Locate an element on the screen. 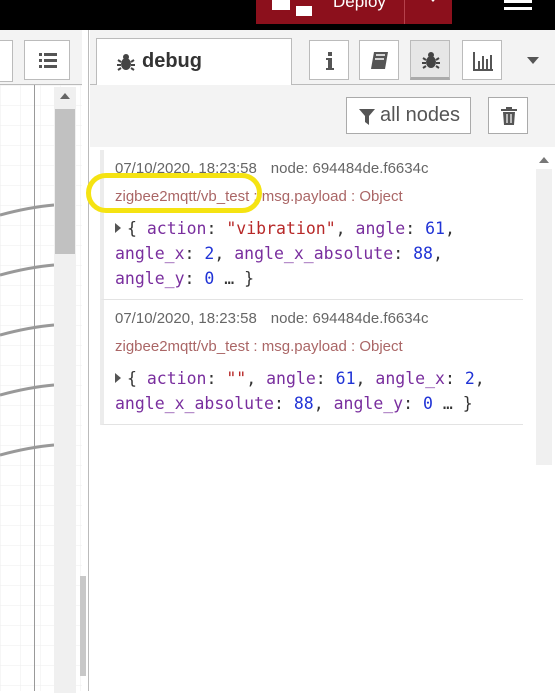 This screenshot has height=693, width=555. workspace-tab is located at coordinates (6, 61).